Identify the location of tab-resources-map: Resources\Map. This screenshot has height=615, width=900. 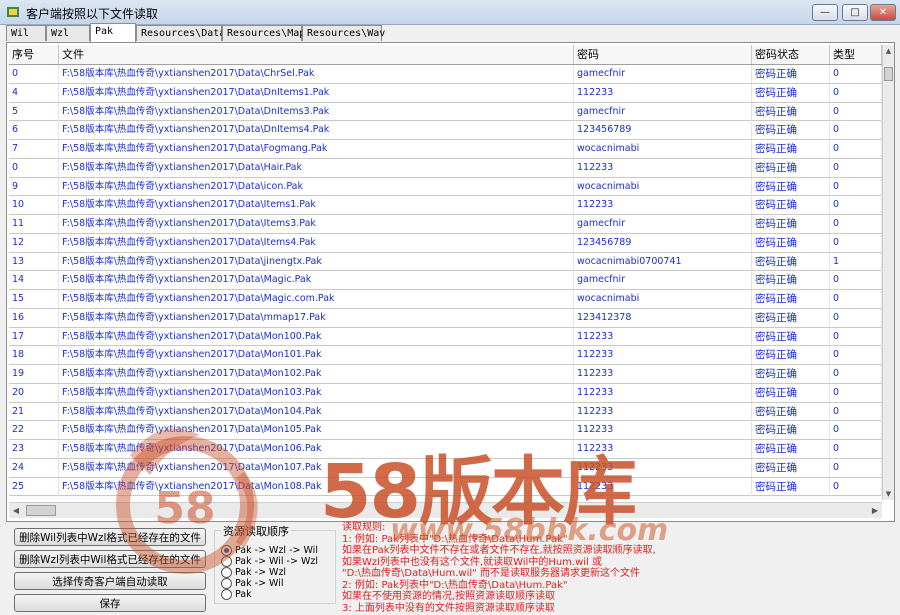
(263, 33).